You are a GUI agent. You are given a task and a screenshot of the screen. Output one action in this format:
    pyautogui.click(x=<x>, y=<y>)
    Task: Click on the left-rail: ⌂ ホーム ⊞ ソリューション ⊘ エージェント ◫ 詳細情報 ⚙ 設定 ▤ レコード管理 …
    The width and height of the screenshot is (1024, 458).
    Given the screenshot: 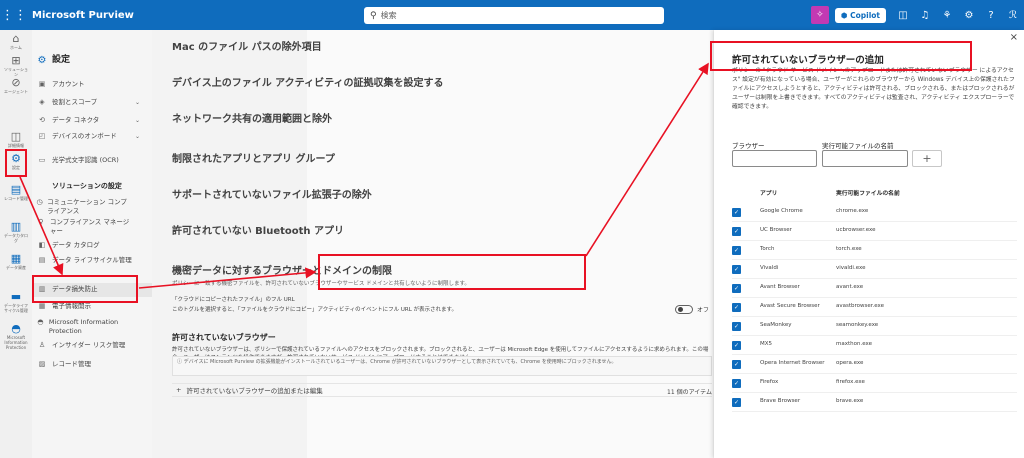 What is the action you would take?
    pyautogui.click(x=16, y=244)
    